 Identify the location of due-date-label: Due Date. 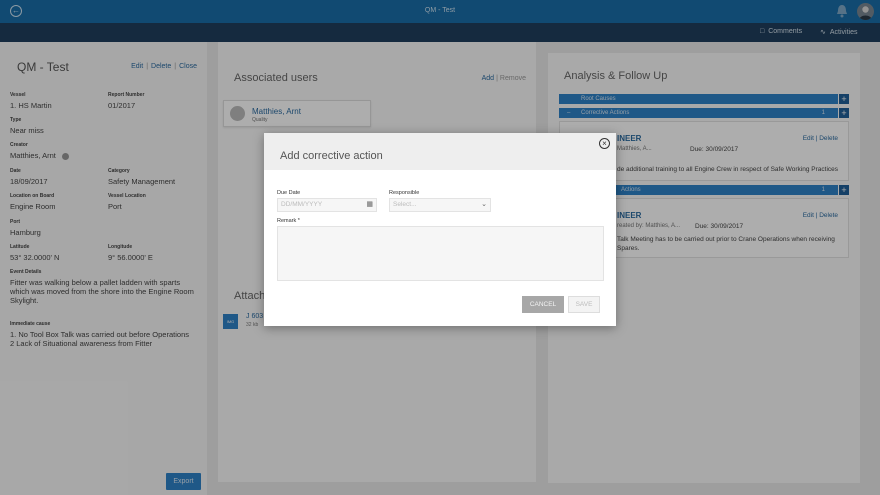
(289, 193).